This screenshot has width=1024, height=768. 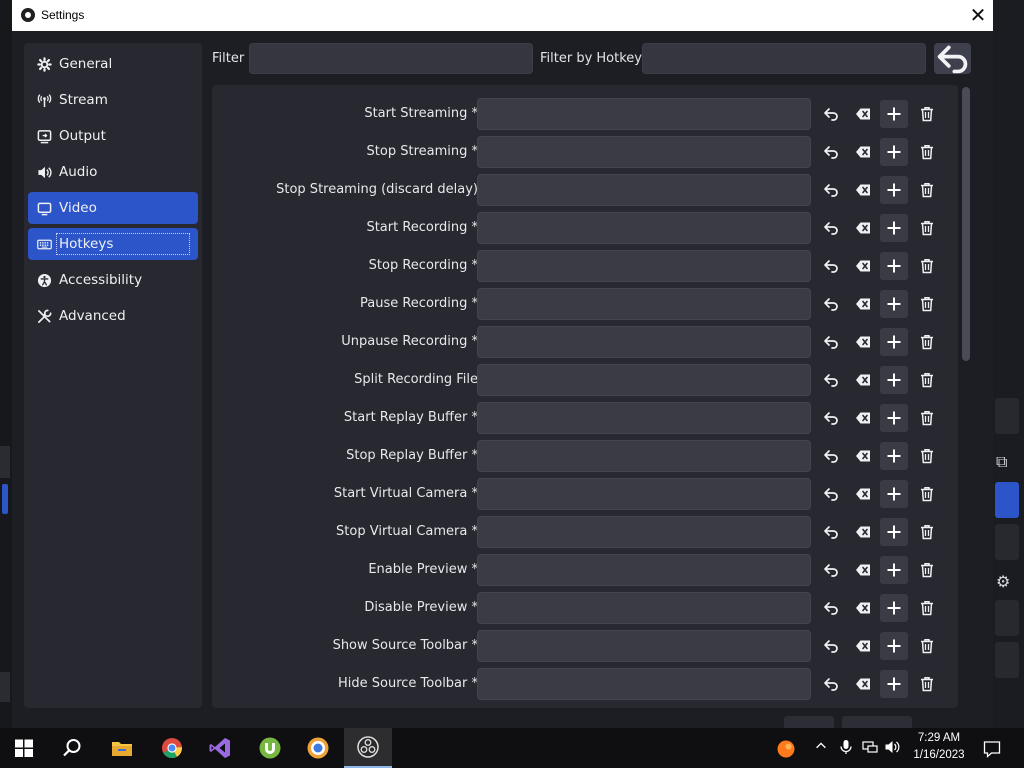 I want to click on taskbar-windows-start-button, so click(x=24, y=748).